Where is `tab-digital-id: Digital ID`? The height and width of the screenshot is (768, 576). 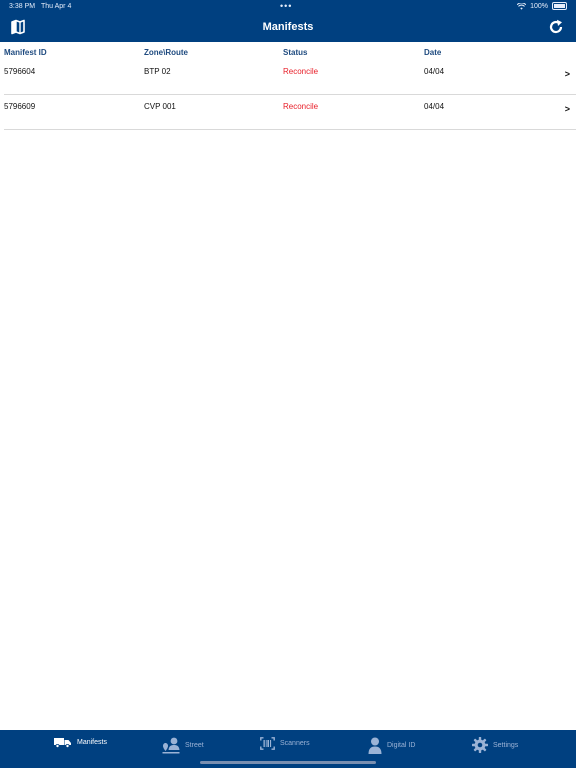 tab-digital-id: Digital ID is located at coordinates (391, 745).